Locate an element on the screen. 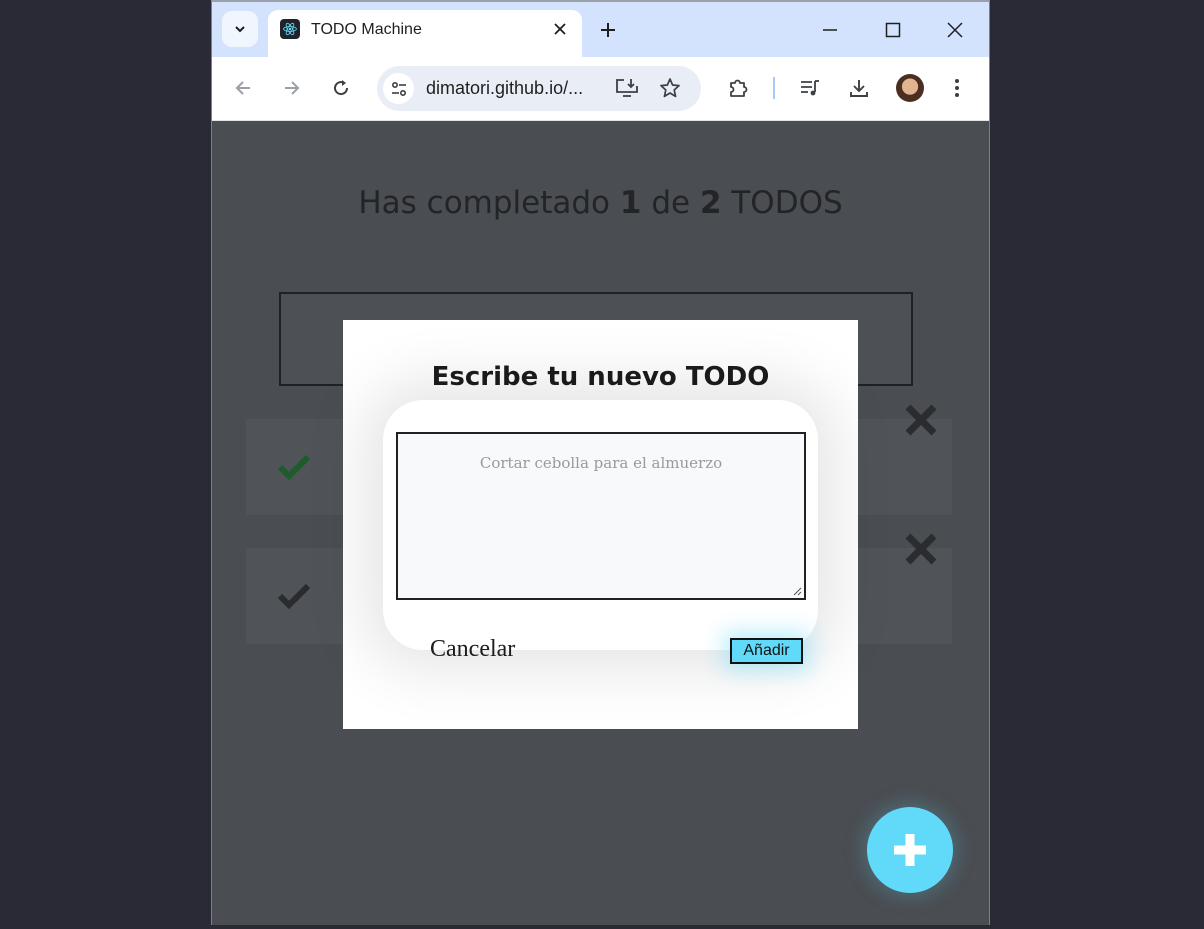  downloads-button is located at coordinates (859, 88).